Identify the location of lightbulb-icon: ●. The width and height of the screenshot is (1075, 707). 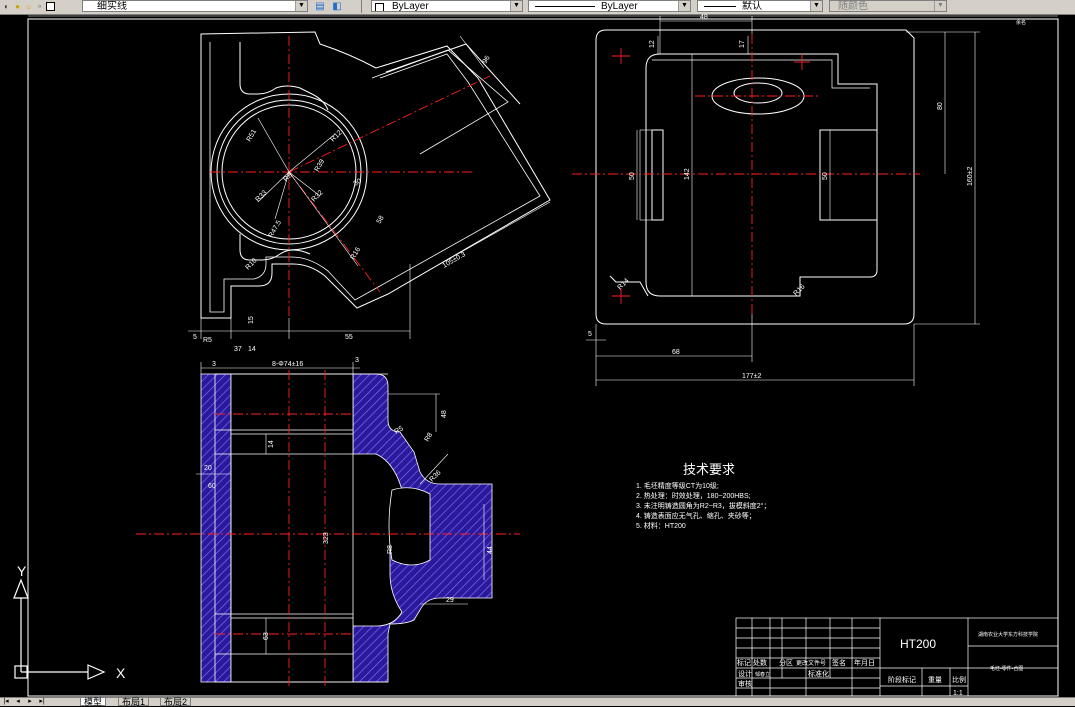
(17, 6).